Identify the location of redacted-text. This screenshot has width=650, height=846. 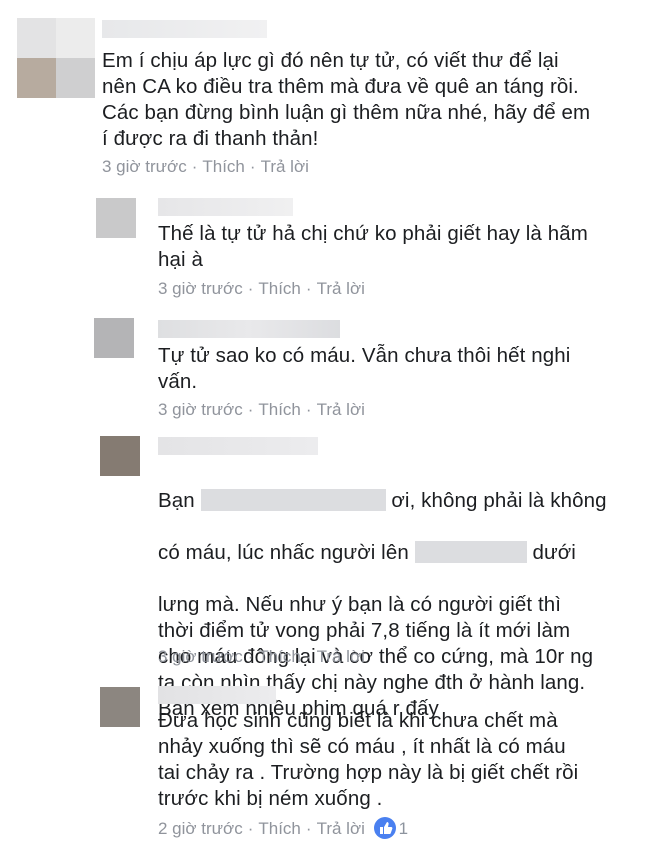
(470, 552).